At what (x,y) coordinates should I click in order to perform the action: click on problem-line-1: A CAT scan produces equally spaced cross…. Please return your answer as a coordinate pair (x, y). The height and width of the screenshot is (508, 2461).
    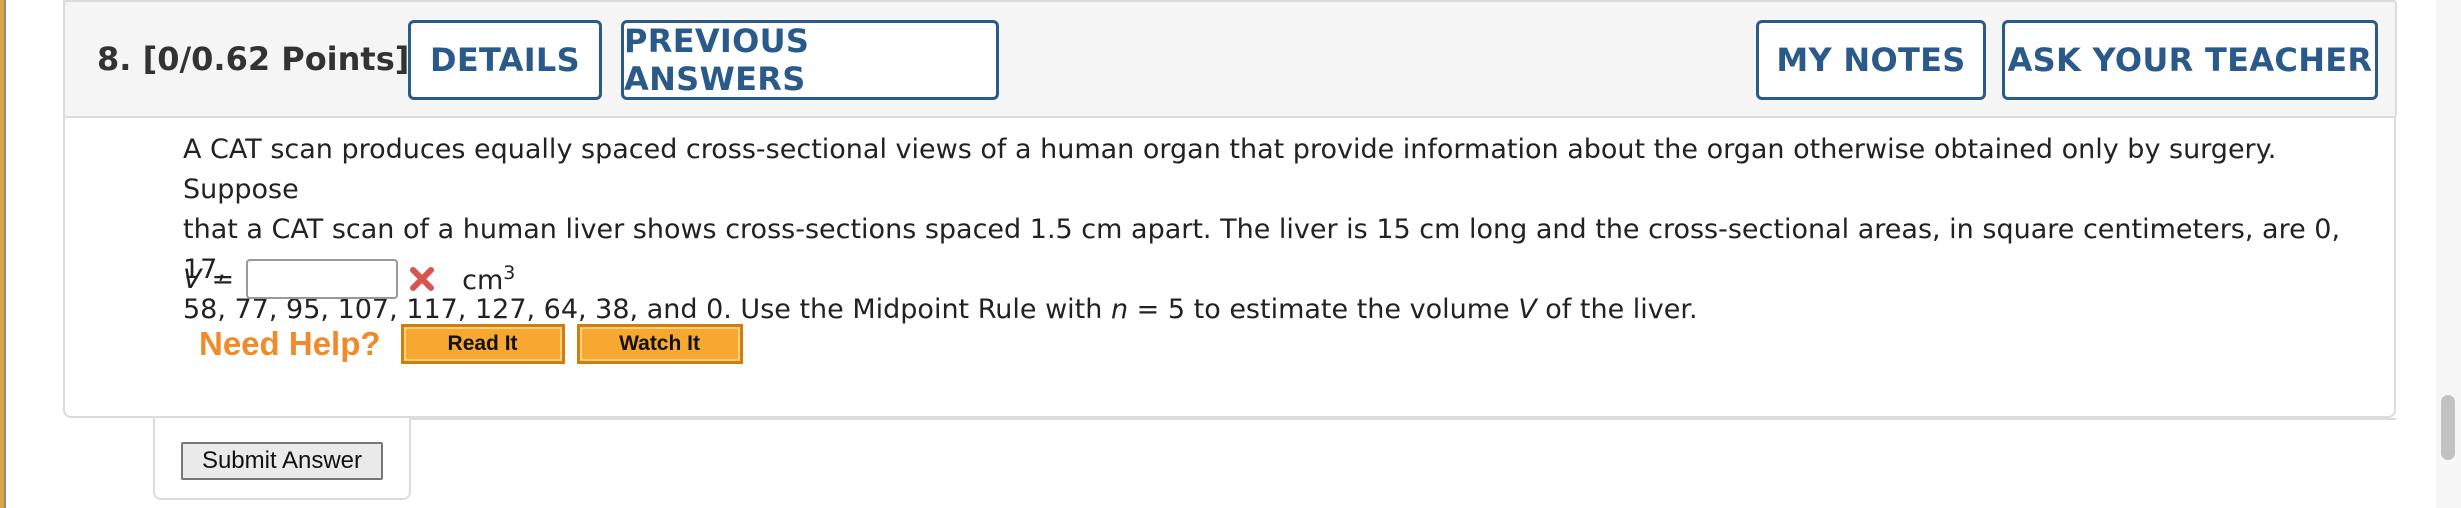
    Looking at the image, I should click on (1230, 169).